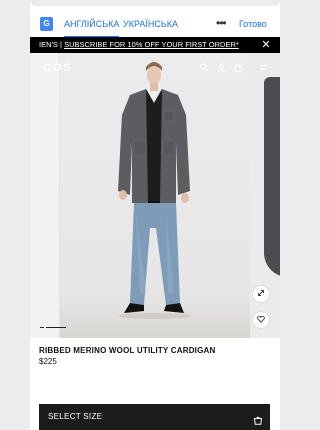 The width and height of the screenshot is (320, 430). Describe the element at coordinates (266, 45) in the screenshot. I see `close-icon: ✕` at that location.